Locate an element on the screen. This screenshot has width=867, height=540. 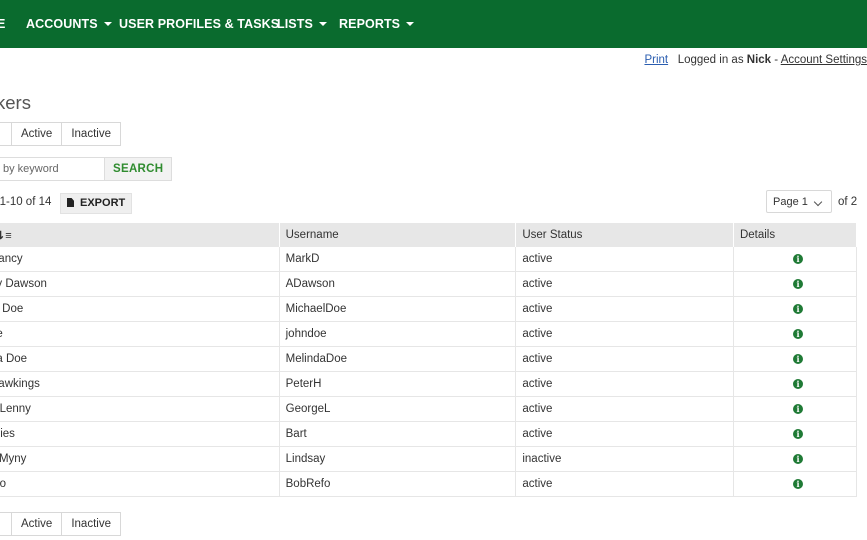
table-row: DancyMarkDactive i is located at coordinates (429, 259).